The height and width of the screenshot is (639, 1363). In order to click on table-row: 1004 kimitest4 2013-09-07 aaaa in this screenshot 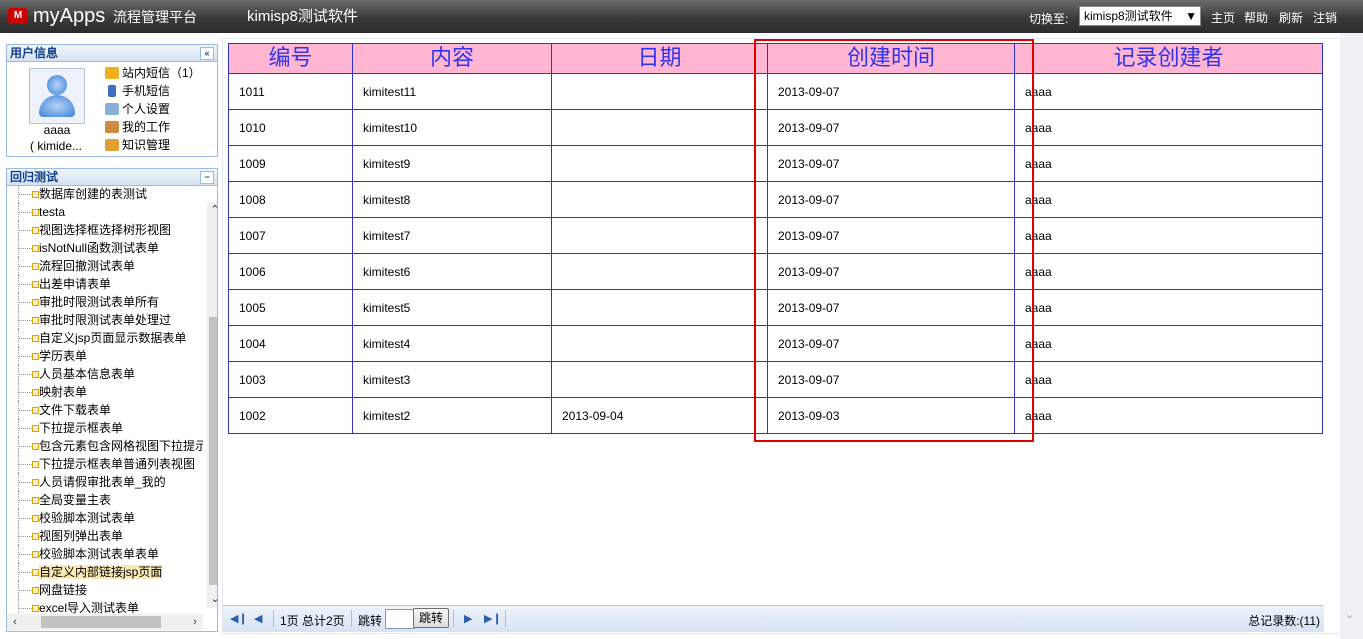, I will do `click(775, 343)`.